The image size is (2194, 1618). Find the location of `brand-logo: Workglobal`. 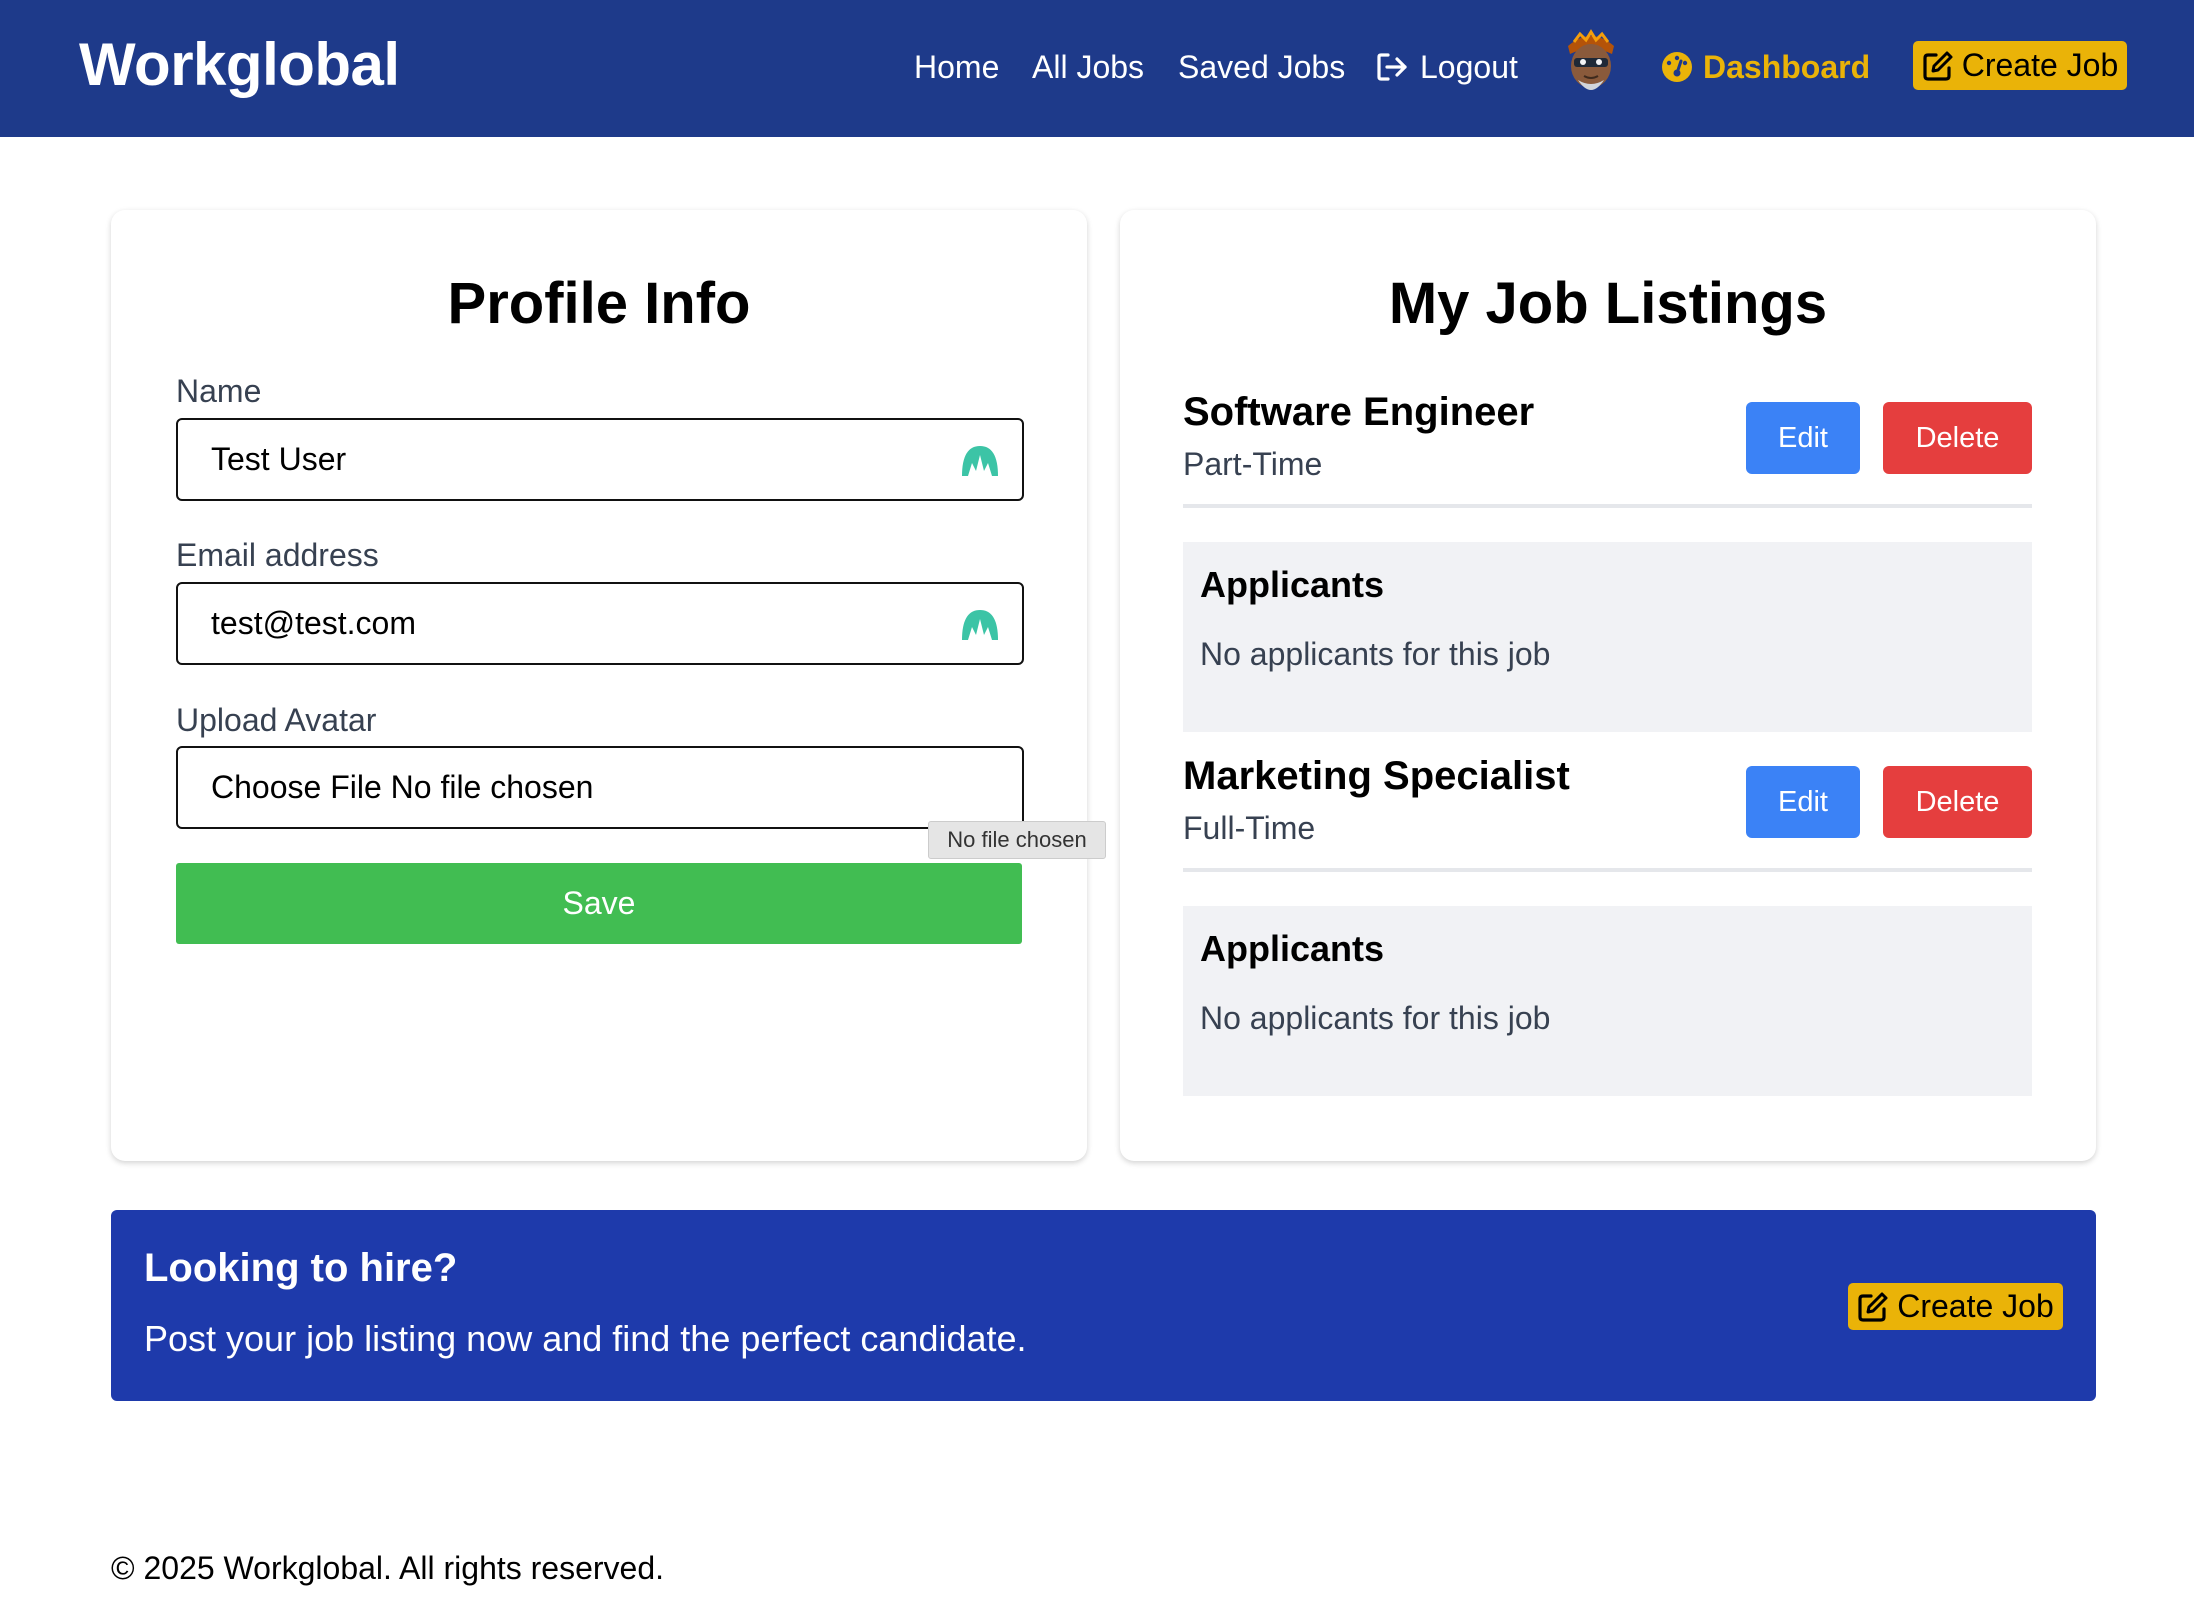

brand-logo: Workglobal is located at coordinates (239, 64).